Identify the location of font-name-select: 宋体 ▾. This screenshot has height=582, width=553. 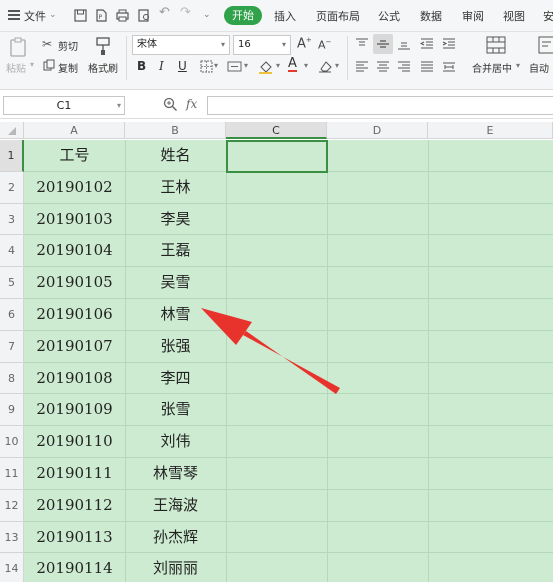
(181, 45).